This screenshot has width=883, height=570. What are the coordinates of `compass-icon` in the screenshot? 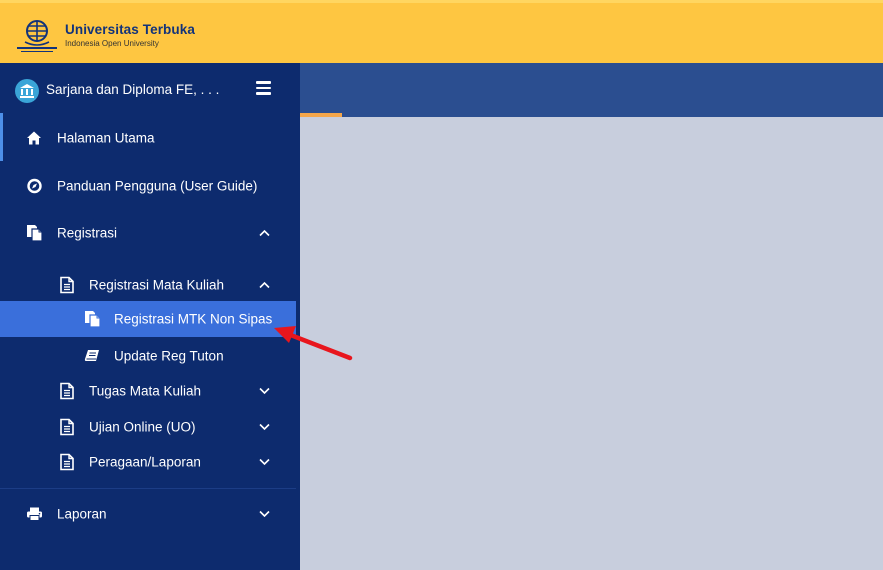 It's located at (34, 186).